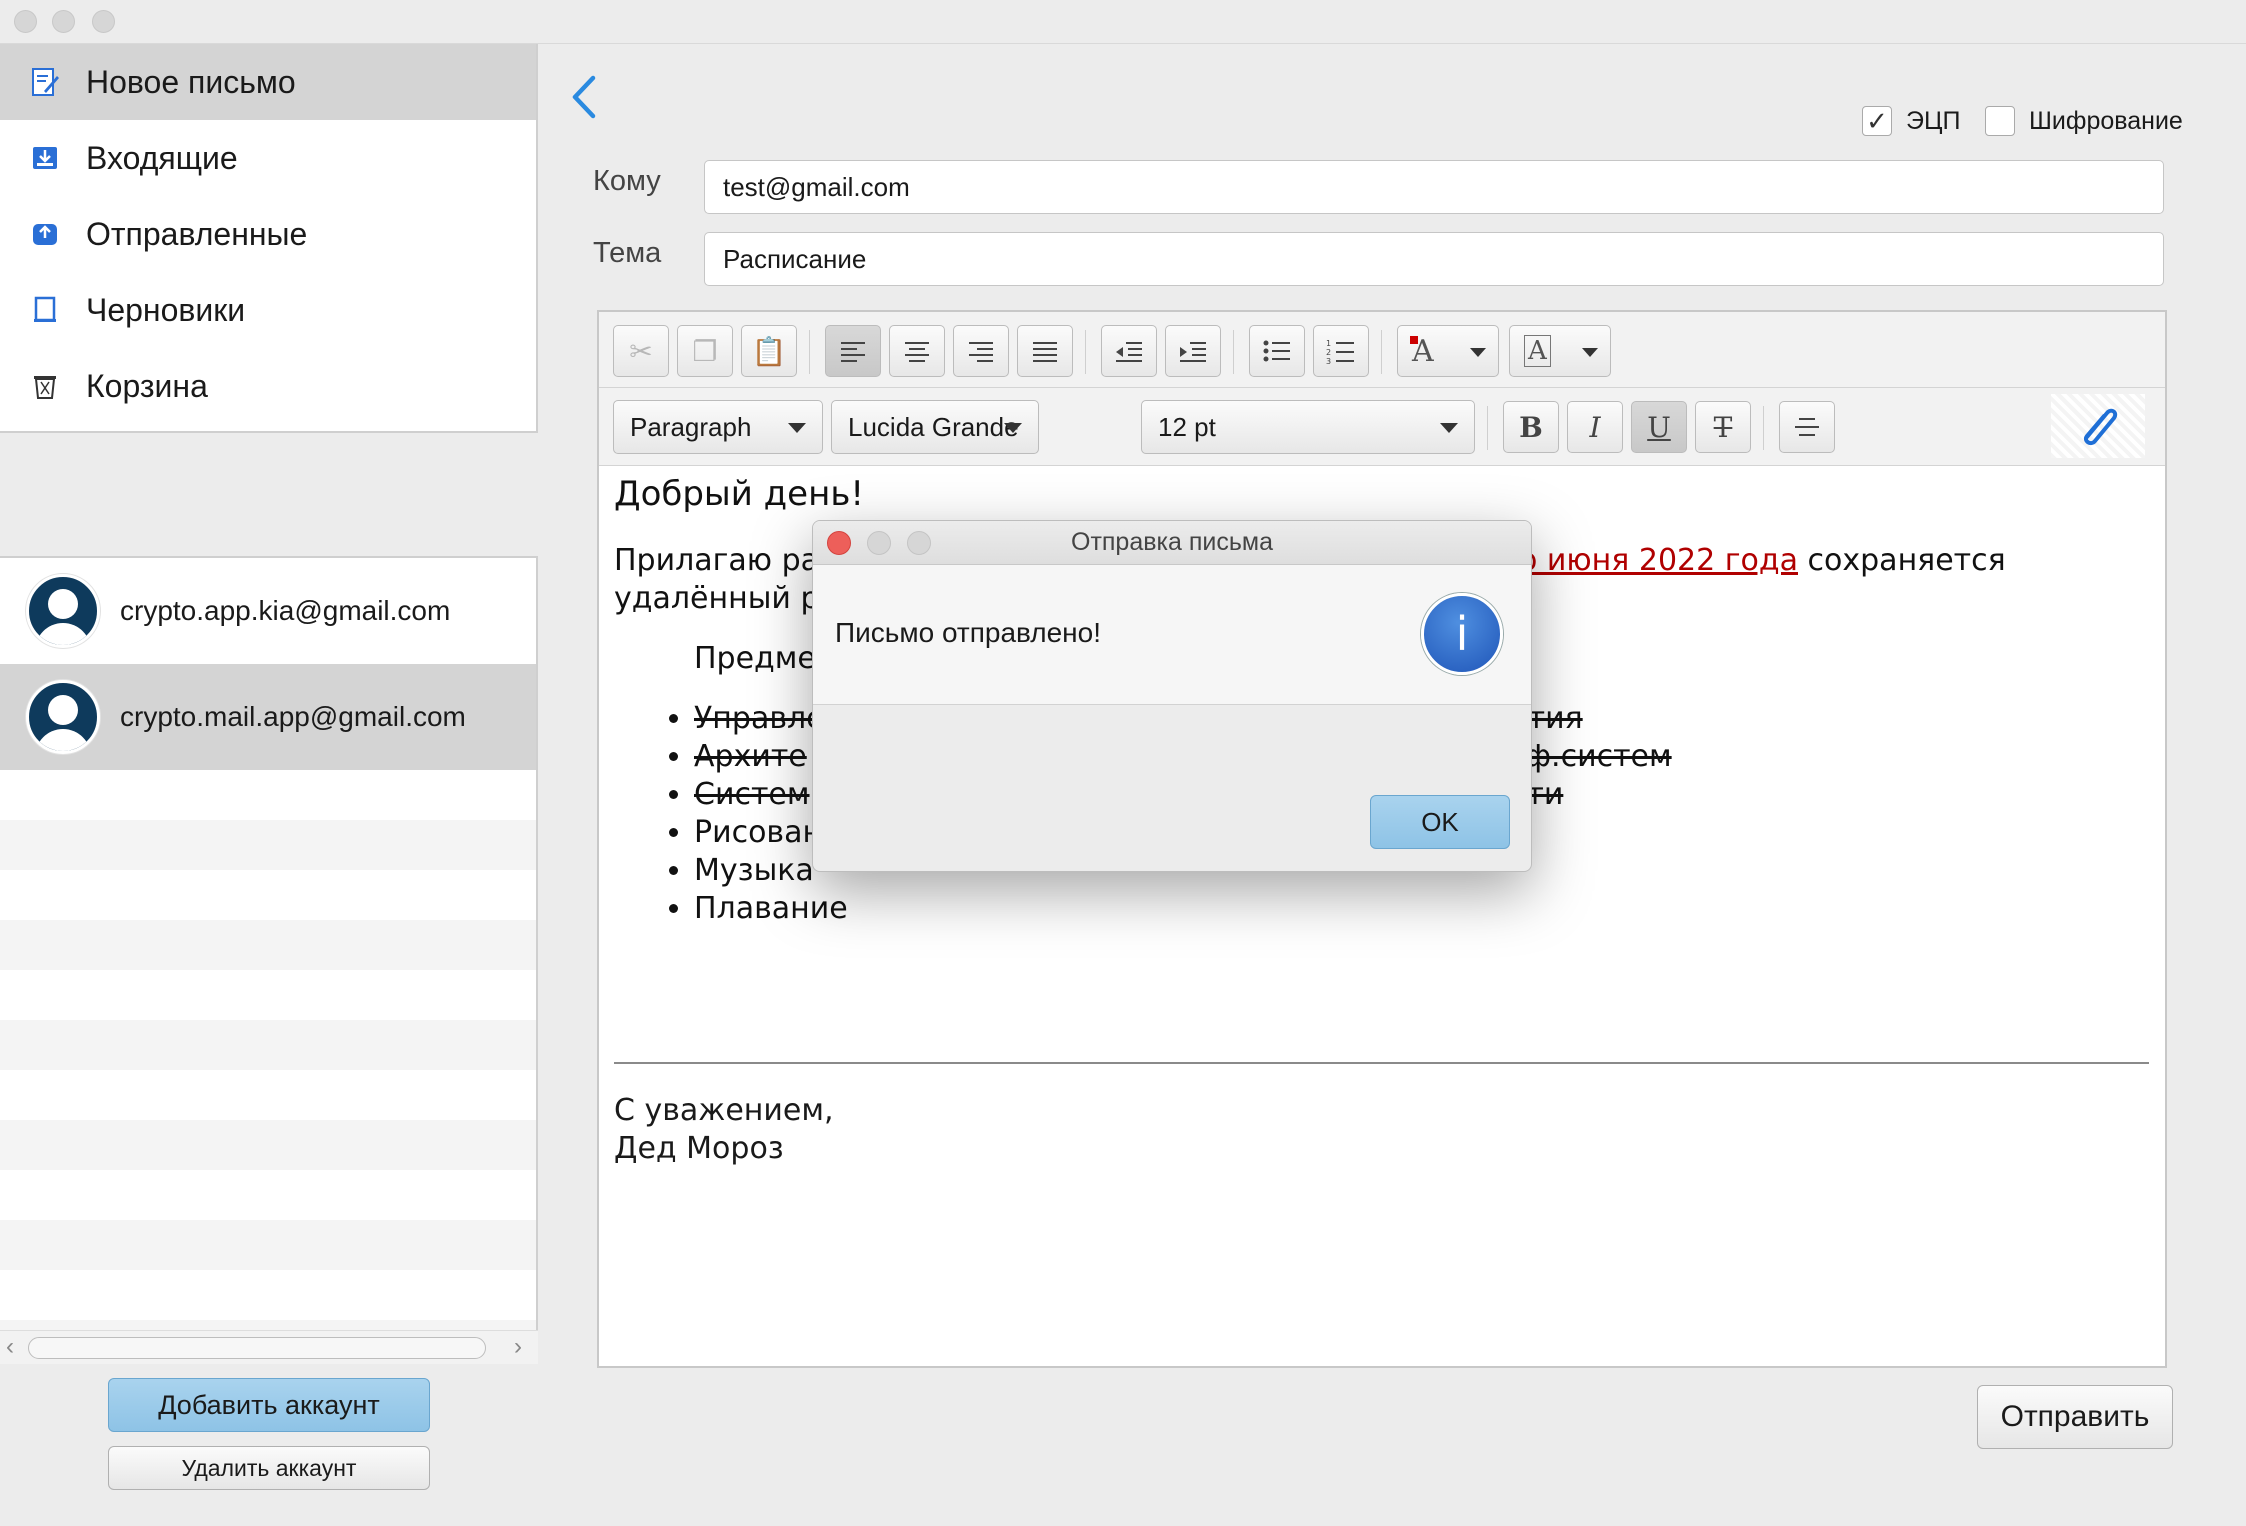 This screenshot has width=2246, height=1526. I want to click on trash-icon, so click(45, 386).